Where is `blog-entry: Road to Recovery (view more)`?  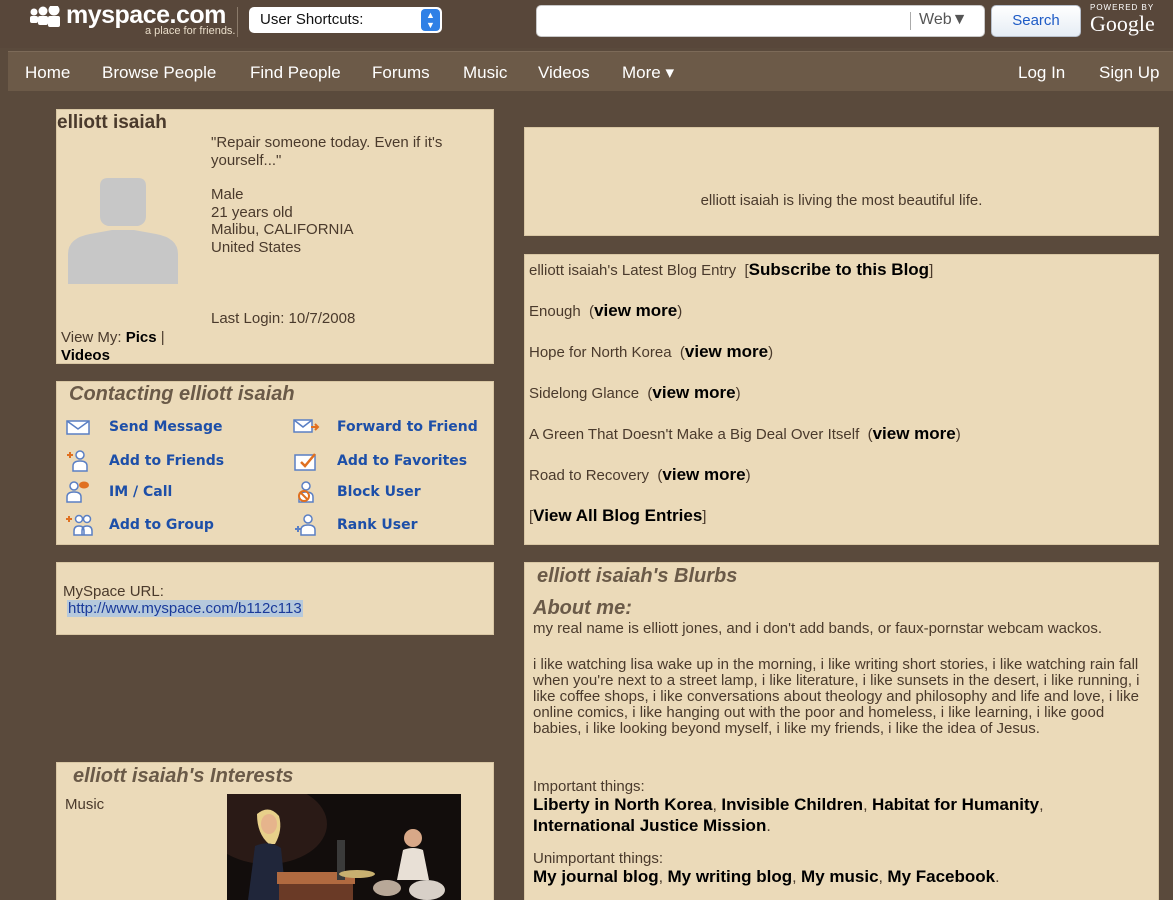
blog-entry: Road to Recovery (view more) is located at coordinates (640, 474).